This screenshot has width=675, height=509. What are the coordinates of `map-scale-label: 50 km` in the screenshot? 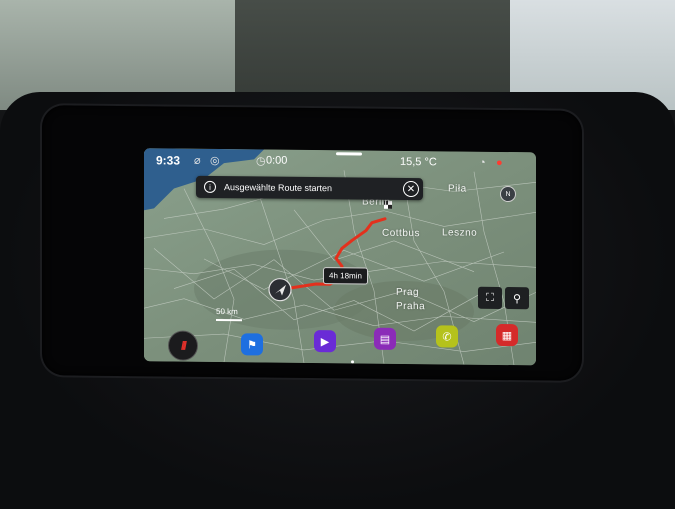 It's located at (227, 311).